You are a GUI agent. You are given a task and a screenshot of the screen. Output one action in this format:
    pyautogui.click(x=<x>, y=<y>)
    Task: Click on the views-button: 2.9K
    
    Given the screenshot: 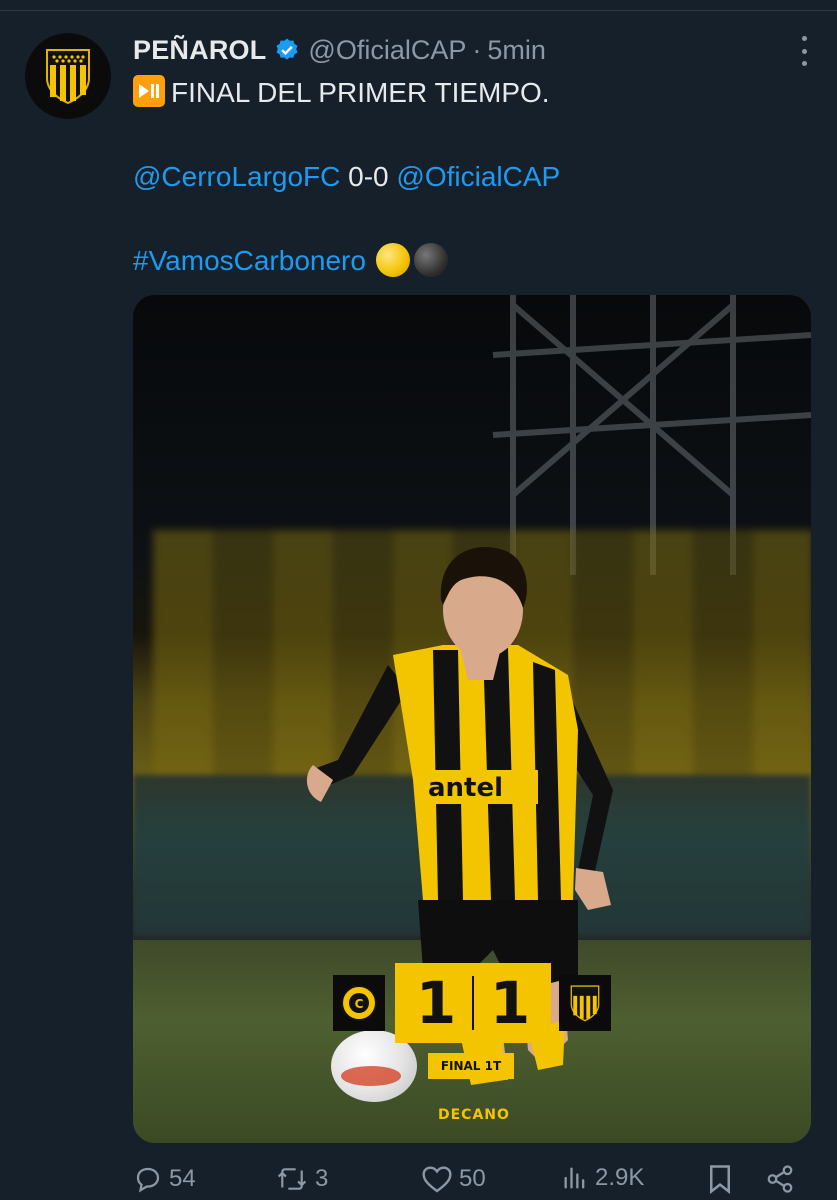 What is the action you would take?
    pyautogui.click(x=602, y=1178)
    